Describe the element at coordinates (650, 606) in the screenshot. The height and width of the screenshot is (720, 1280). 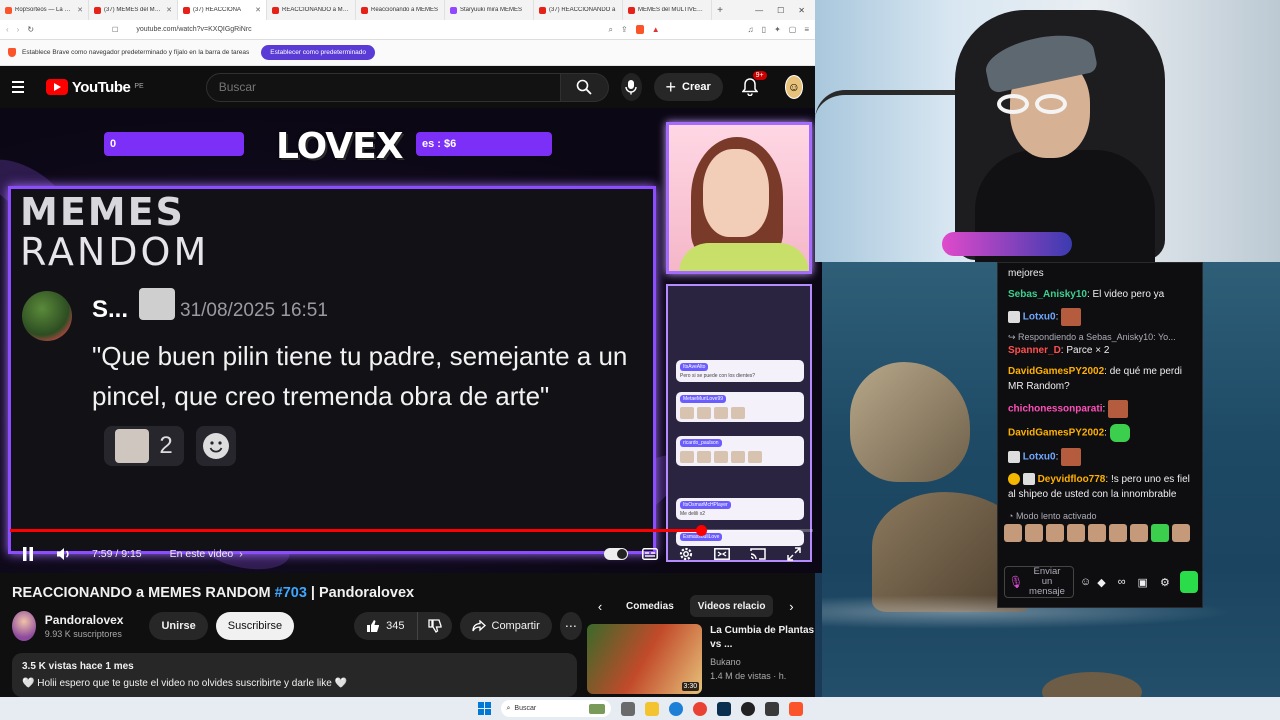
I see `chip-comedias: Comedias` at that location.